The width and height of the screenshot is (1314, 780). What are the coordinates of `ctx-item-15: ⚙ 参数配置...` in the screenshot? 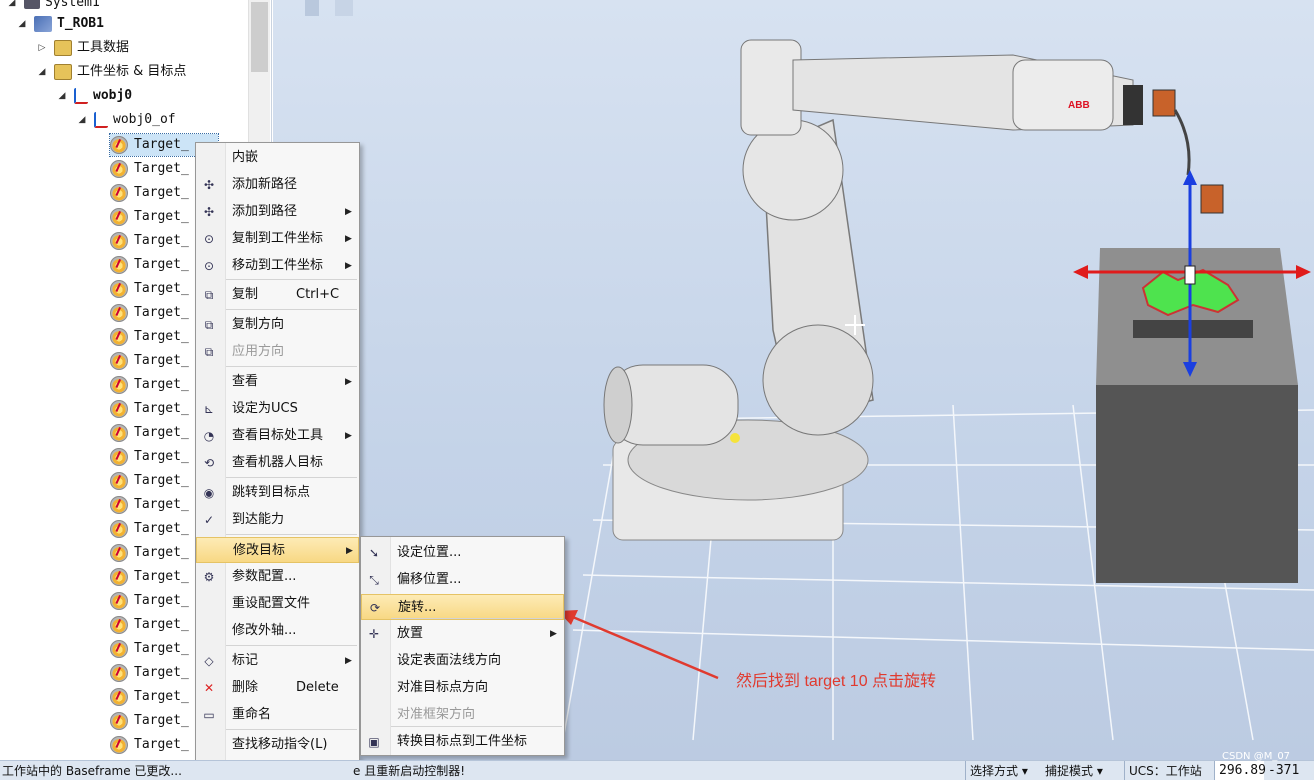 It's located at (277, 577).